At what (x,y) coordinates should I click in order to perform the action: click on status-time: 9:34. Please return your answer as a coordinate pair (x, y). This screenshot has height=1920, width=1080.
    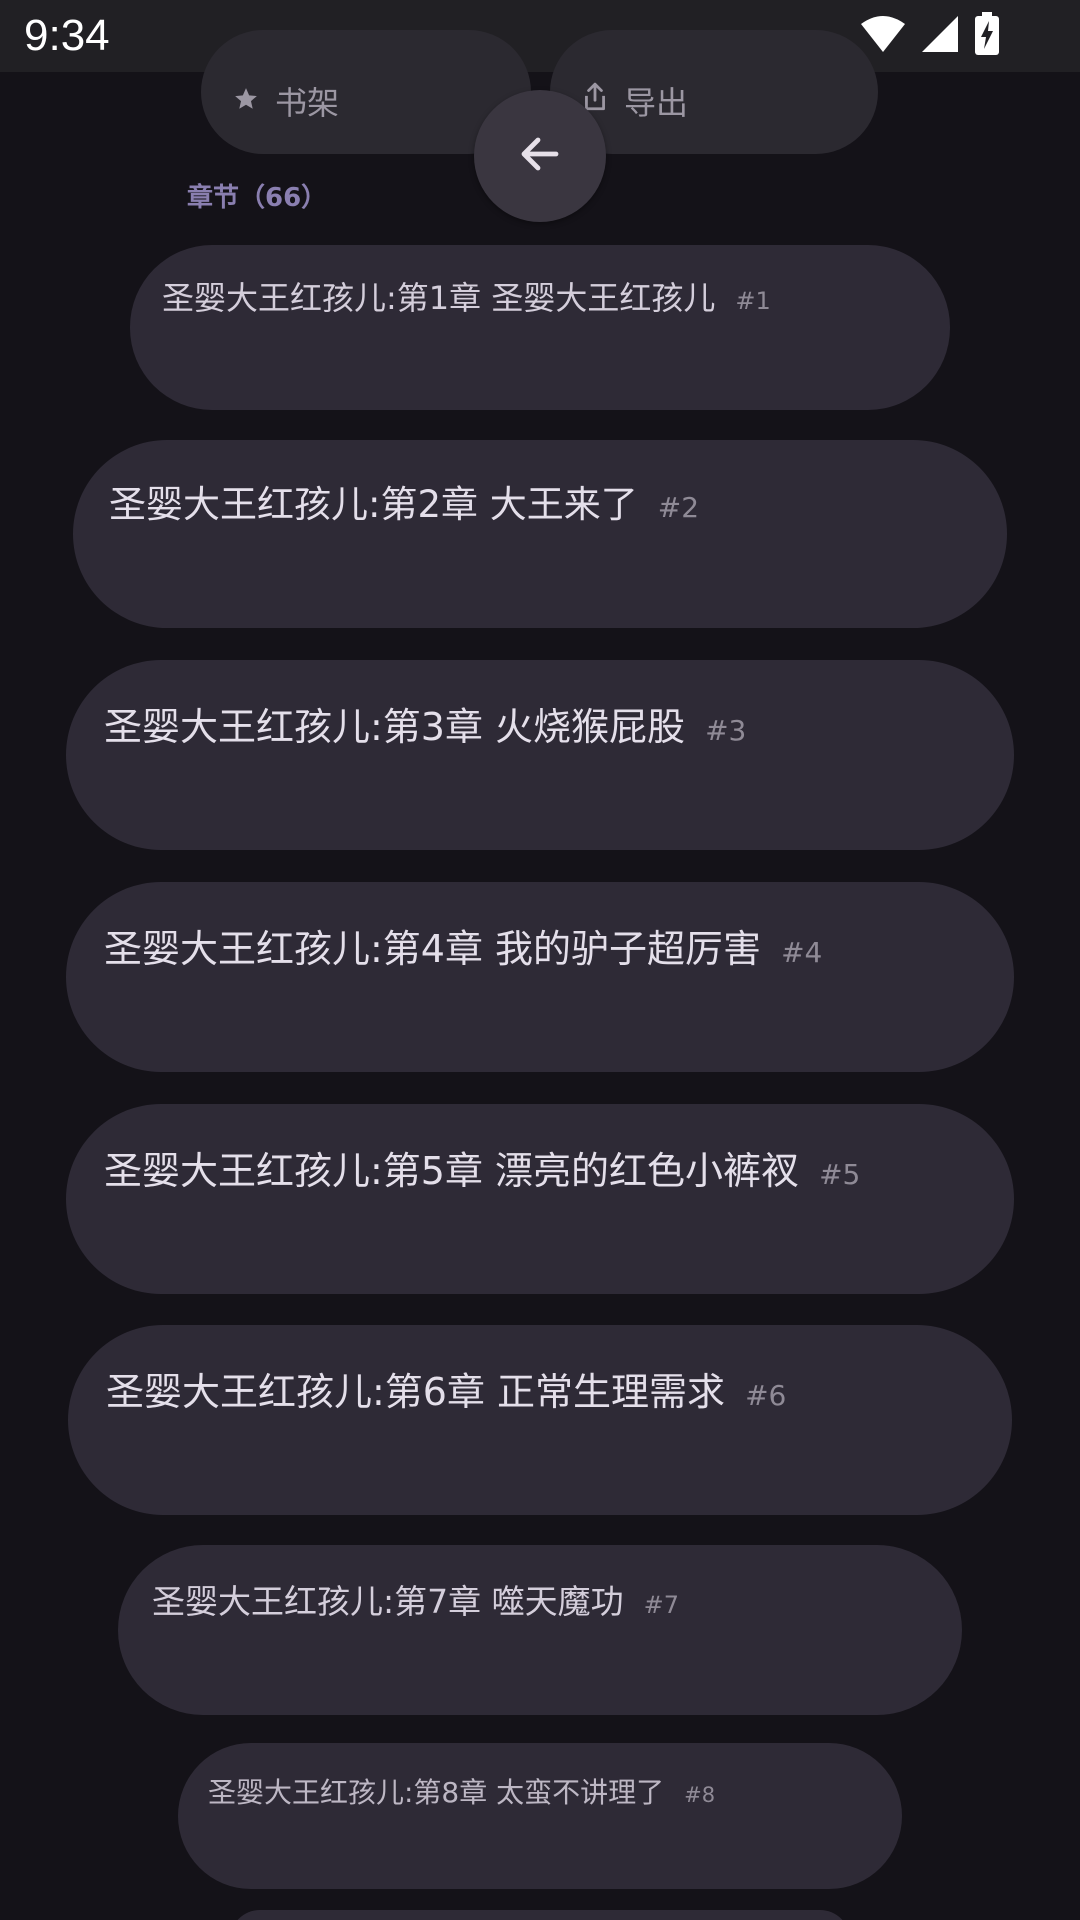
    Looking at the image, I should click on (67, 35).